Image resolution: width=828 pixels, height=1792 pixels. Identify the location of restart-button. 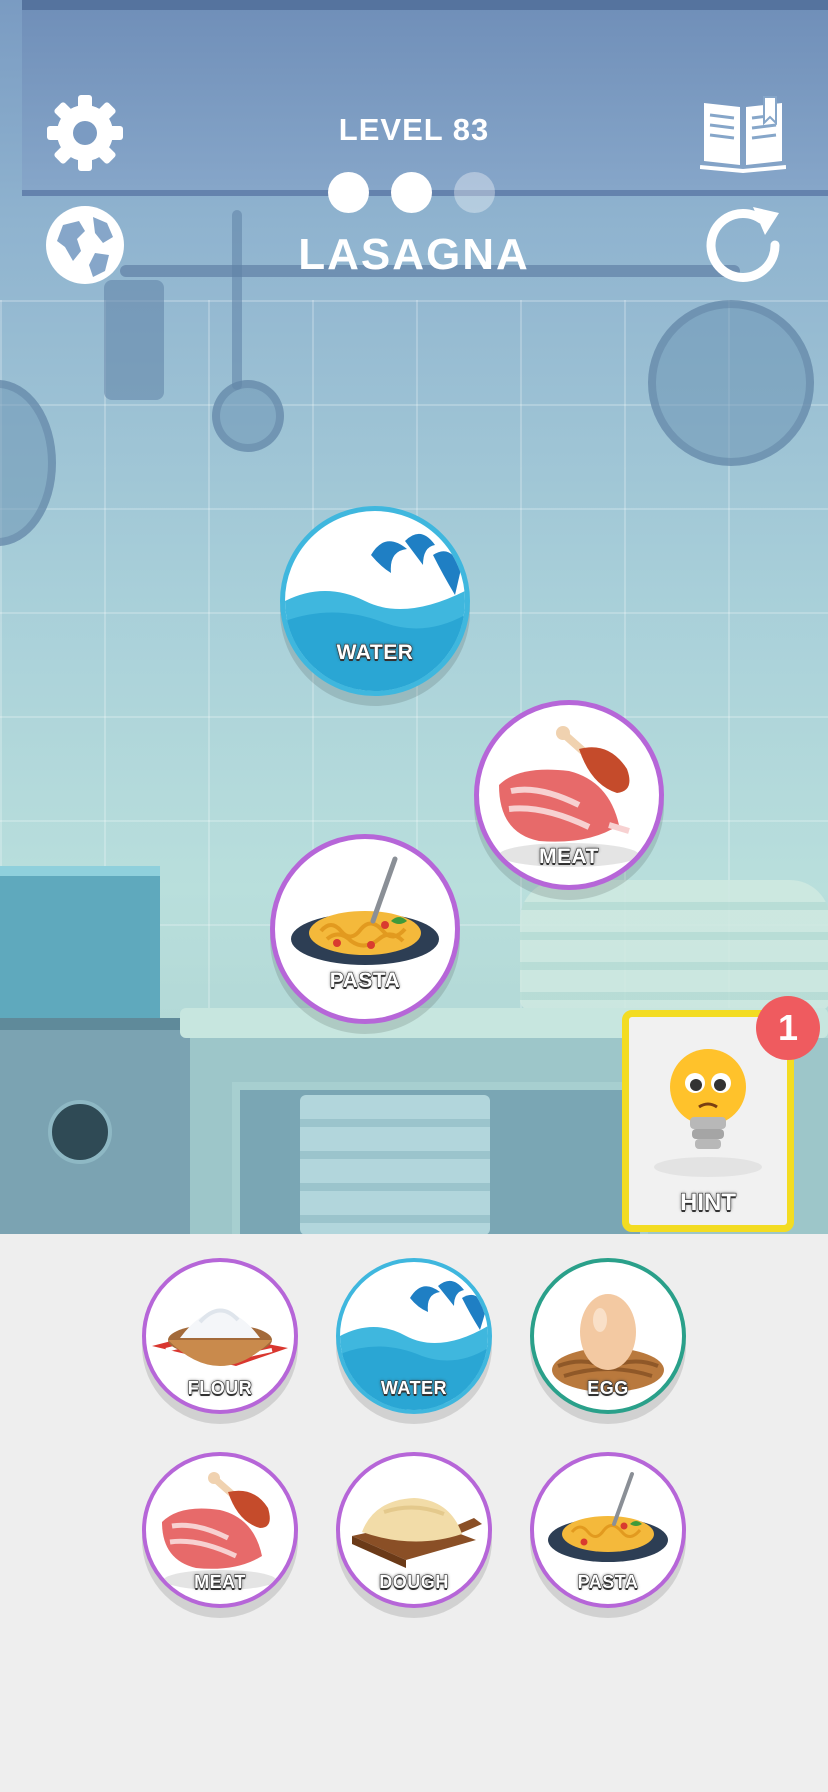
(743, 245).